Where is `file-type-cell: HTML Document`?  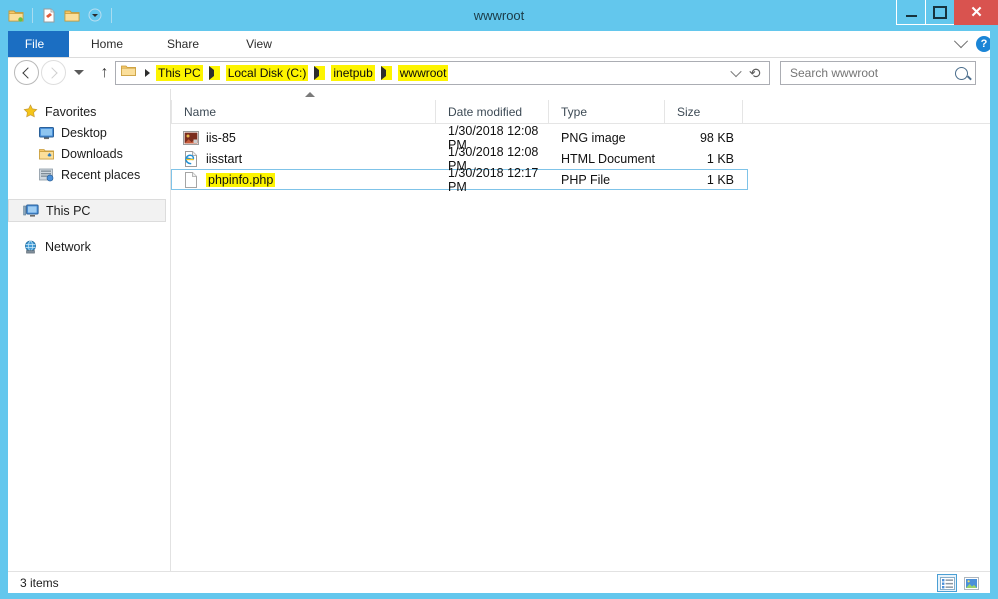
file-type-cell: HTML Document is located at coordinates (608, 158).